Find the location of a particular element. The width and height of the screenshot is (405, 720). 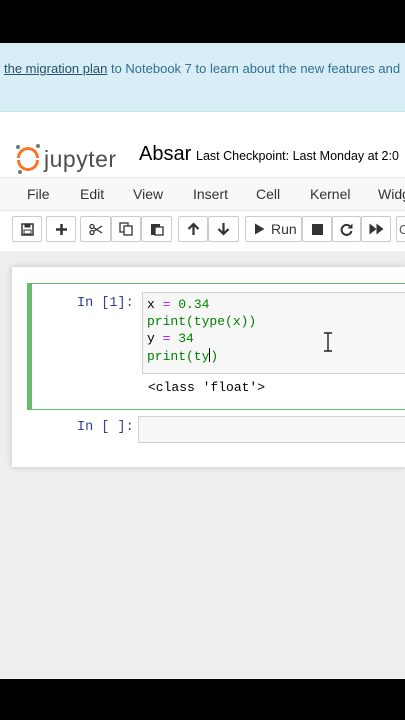

code-line: x = 0.34 is located at coordinates (178, 304).